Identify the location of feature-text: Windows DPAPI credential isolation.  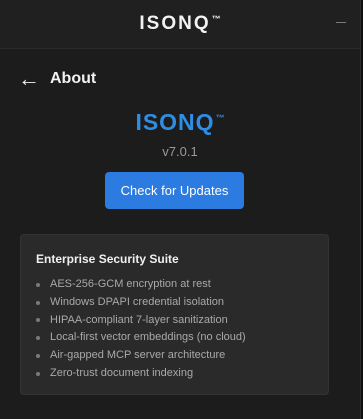
(137, 301).